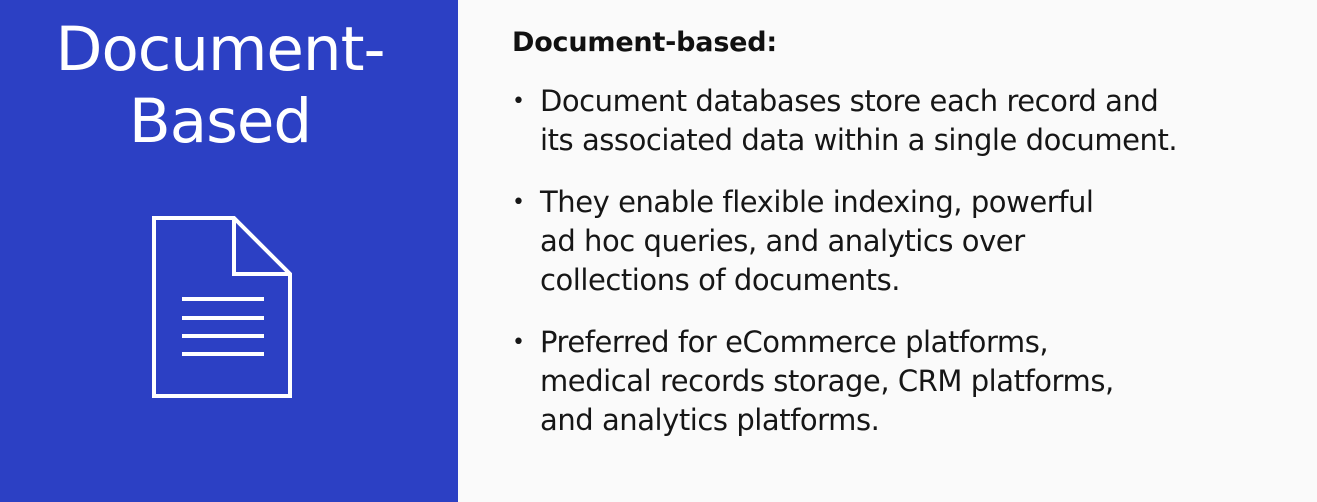  What do you see at coordinates (222, 307) in the screenshot?
I see `document-icon` at bounding box center [222, 307].